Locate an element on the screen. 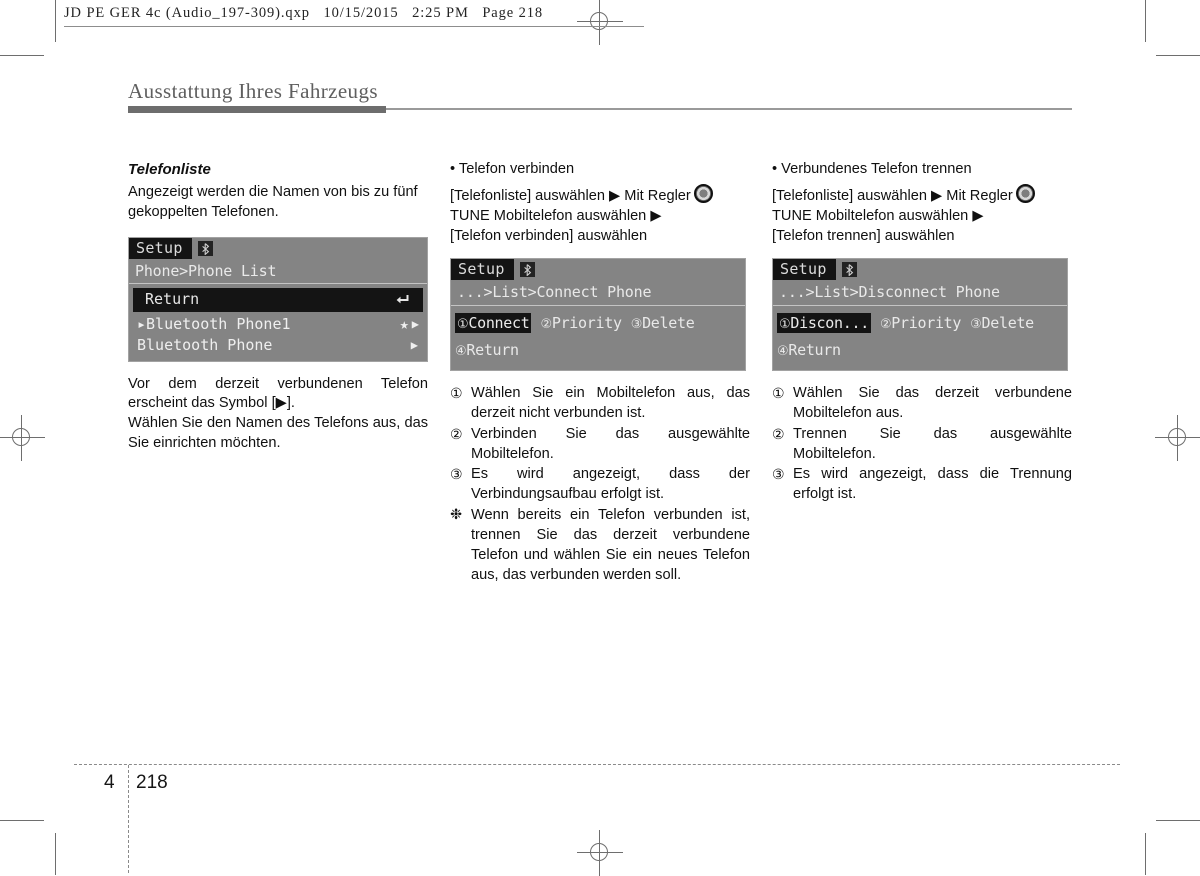  lcd-menu-row-primary: ①Connect ②Priority ③Delete is located at coordinates (598, 323).